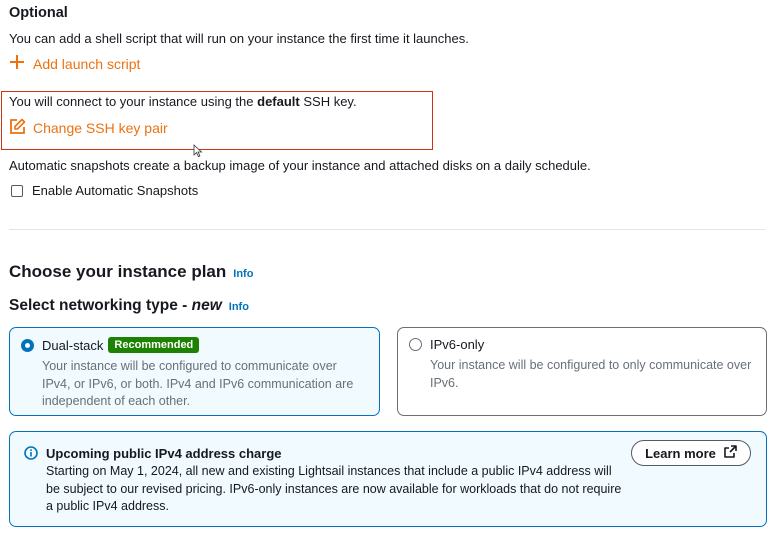  Describe the element at coordinates (278, 101) in the screenshot. I see `ssh-key-default: default` at that location.